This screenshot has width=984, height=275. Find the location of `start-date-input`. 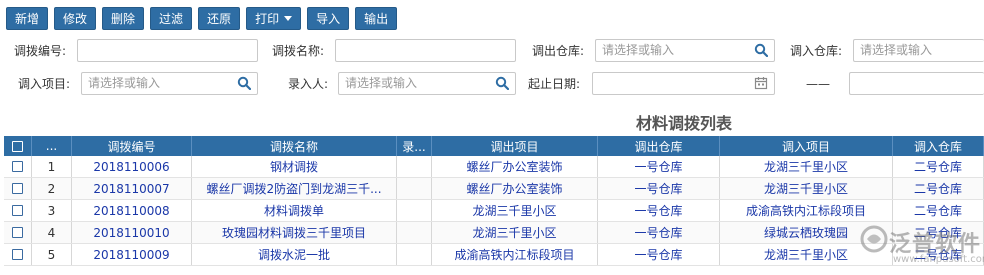

start-date-input is located at coordinates (683, 83).